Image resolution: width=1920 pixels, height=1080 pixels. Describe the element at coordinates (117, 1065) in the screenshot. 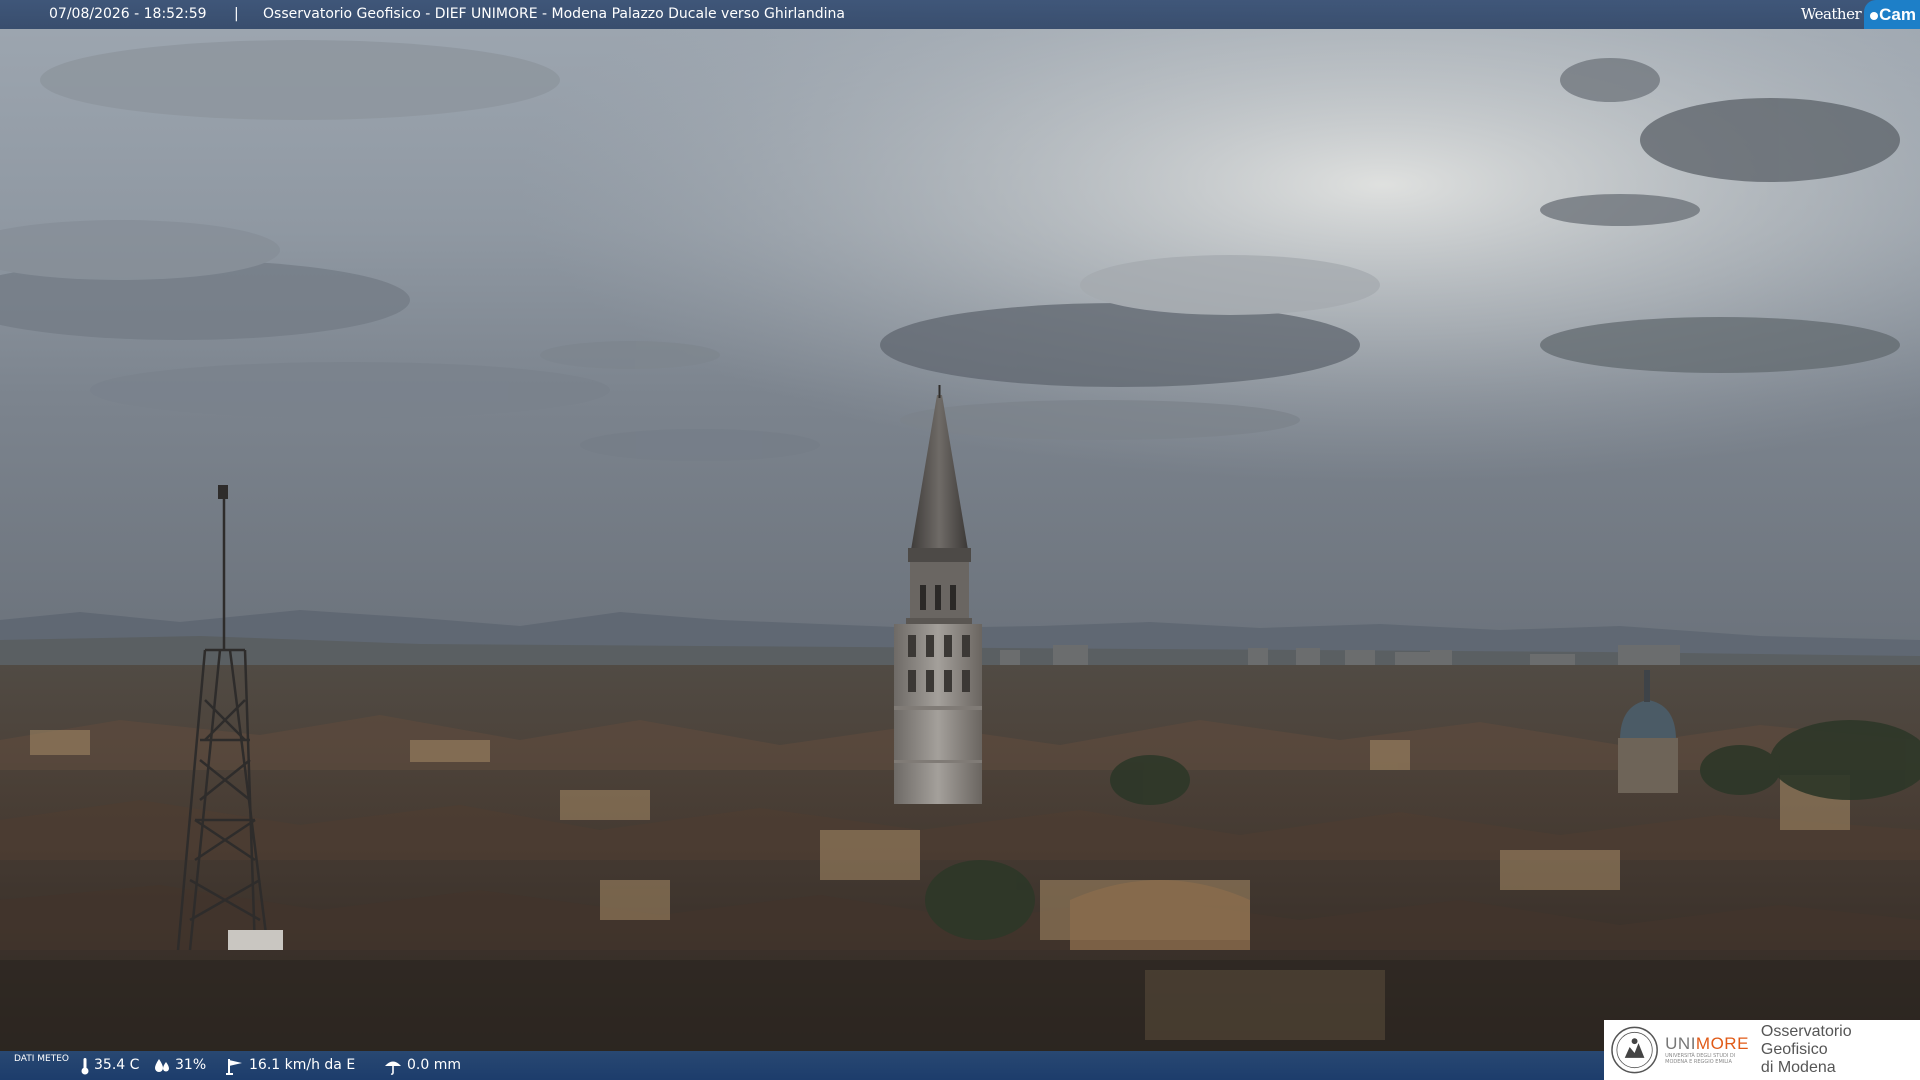

I see `temperature-value: 35.4 C` at that location.